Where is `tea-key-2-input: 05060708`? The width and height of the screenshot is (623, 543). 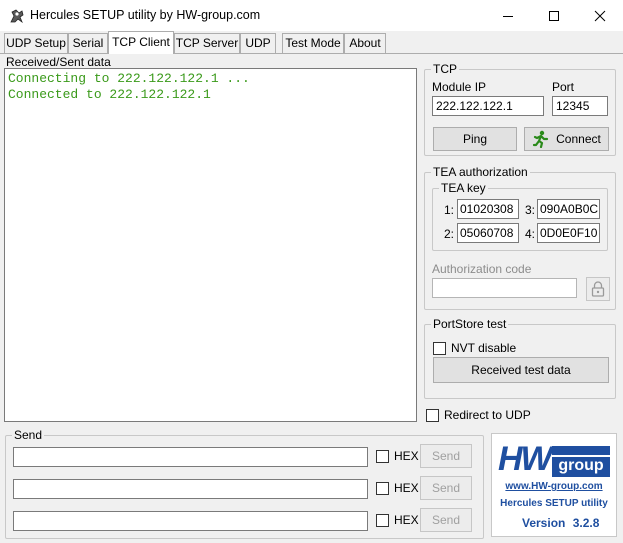 tea-key-2-input: 05060708 is located at coordinates (488, 233).